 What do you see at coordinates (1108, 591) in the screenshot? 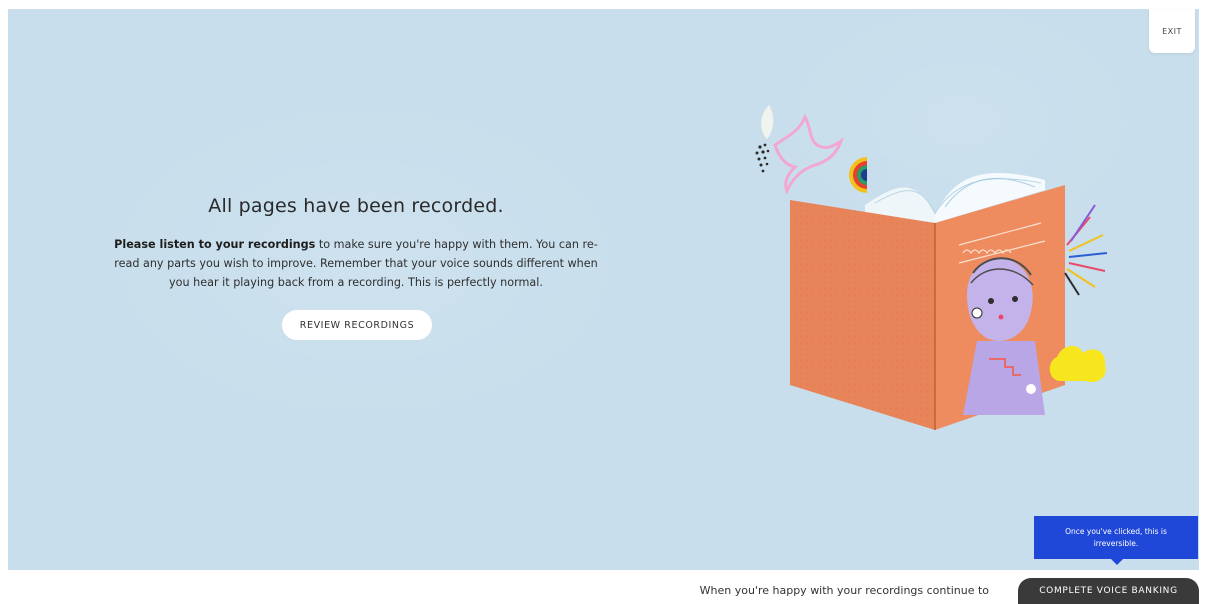
I see `complete-voice-banking-button: COMPLETE VOICE BANKING` at bounding box center [1108, 591].